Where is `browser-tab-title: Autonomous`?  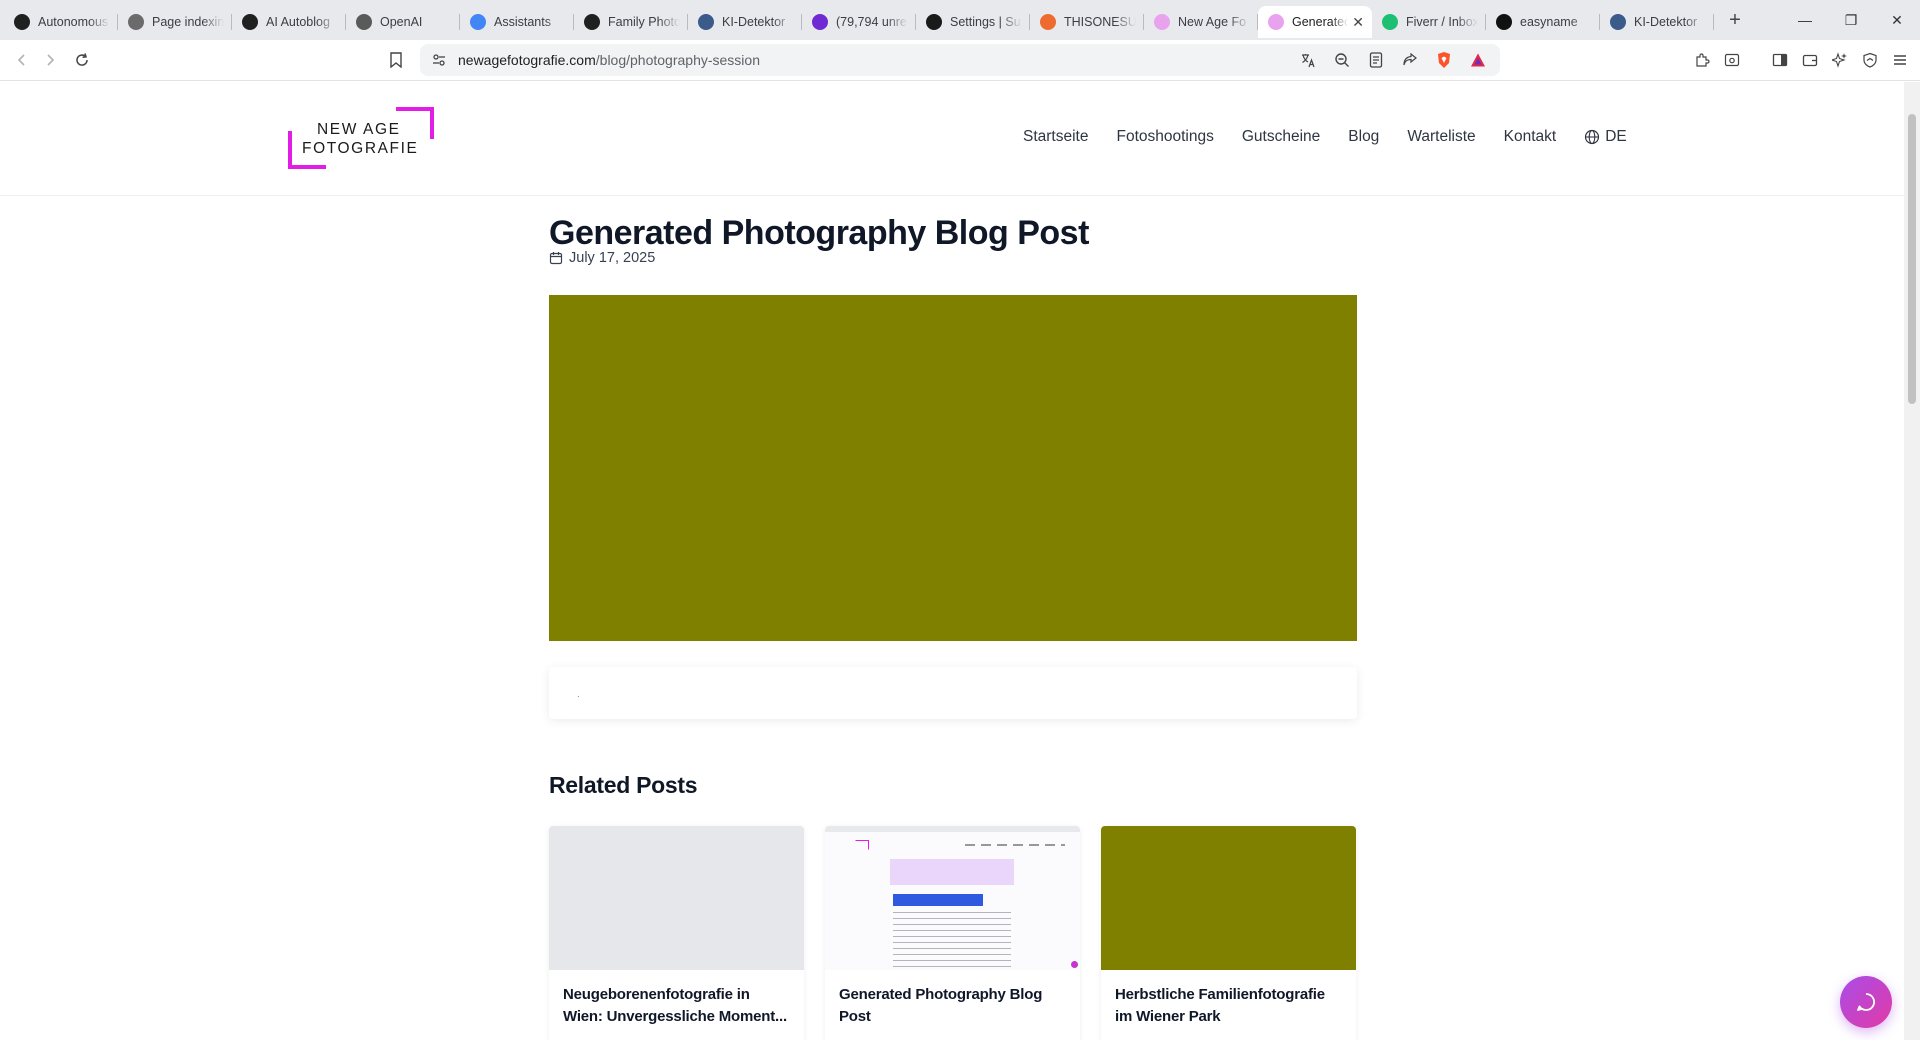 browser-tab-title: Autonomous is located at coordinates (73, 22).